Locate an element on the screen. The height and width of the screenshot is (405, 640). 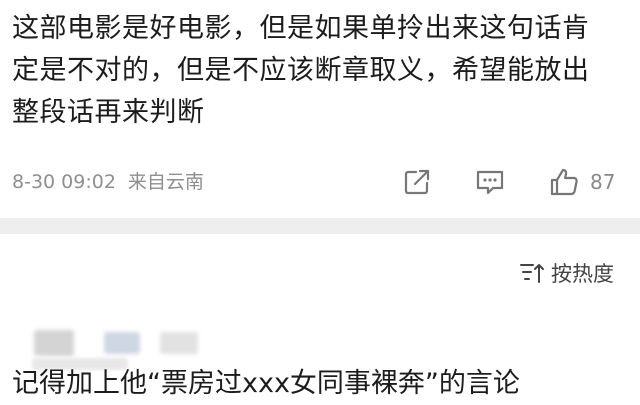
reply-button is located at coordinates (490, 182).